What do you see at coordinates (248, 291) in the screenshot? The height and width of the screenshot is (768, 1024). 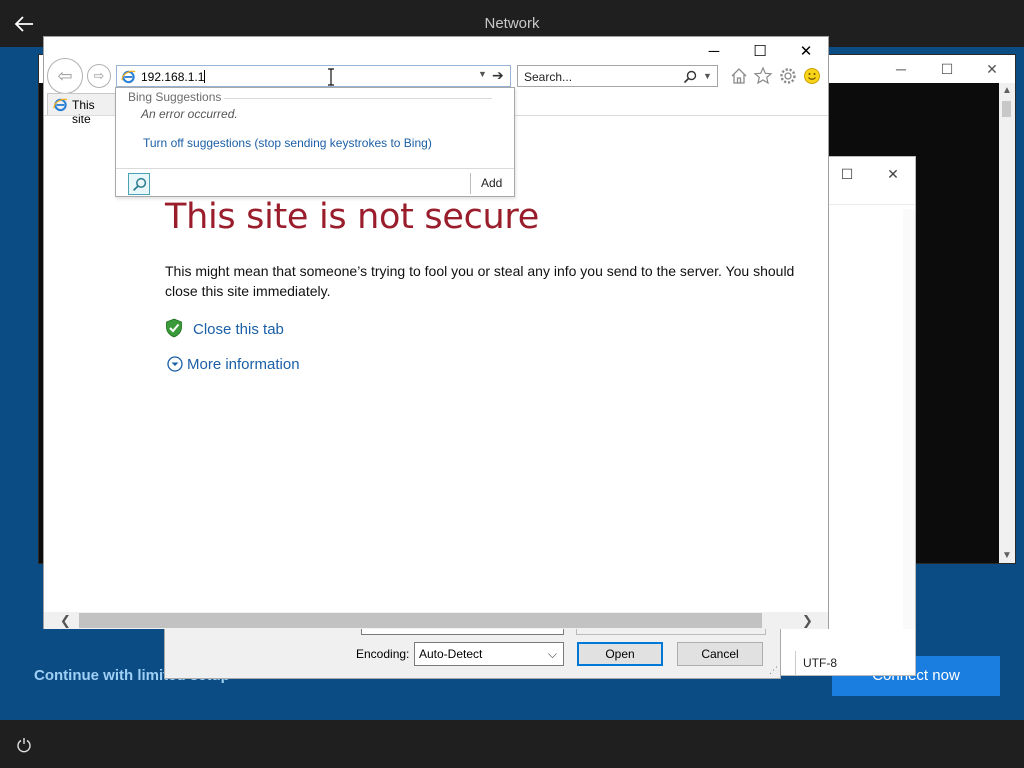 I see `error-description-line: close this site immediately.` at bounding box center [248, 291].